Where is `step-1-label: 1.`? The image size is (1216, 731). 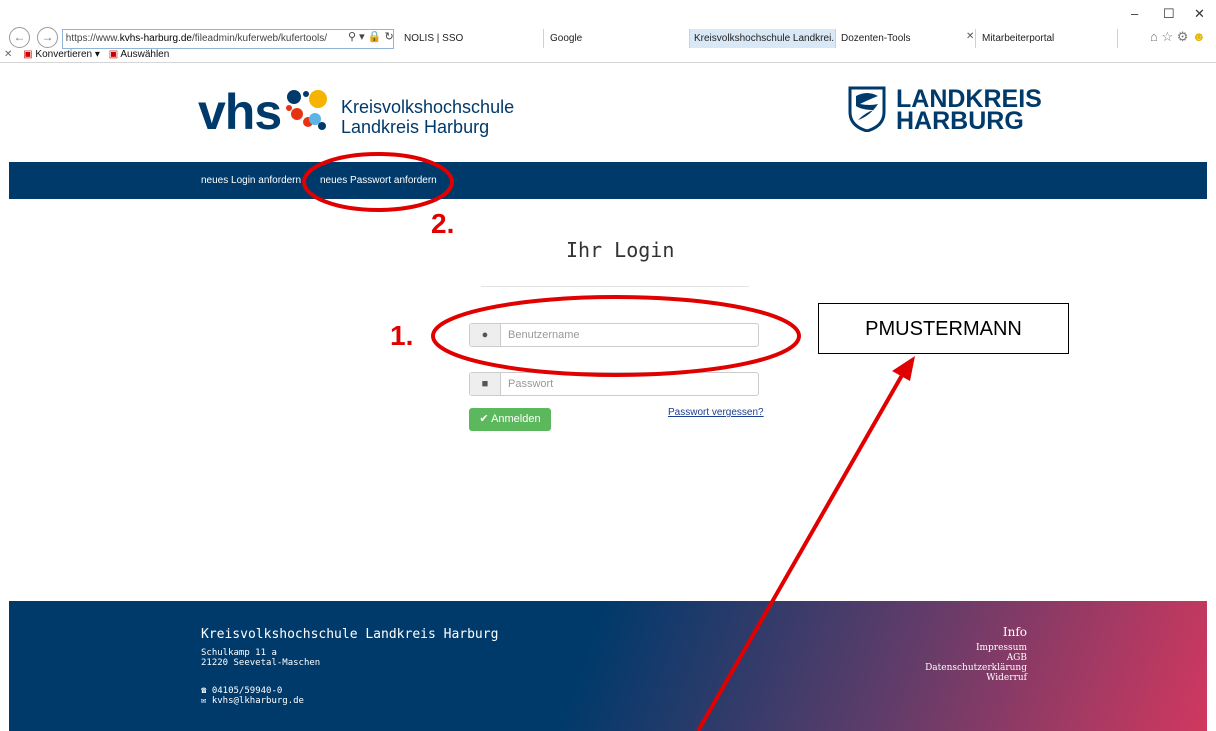
step-1-label: 1. is located at coordinates (402, 335).